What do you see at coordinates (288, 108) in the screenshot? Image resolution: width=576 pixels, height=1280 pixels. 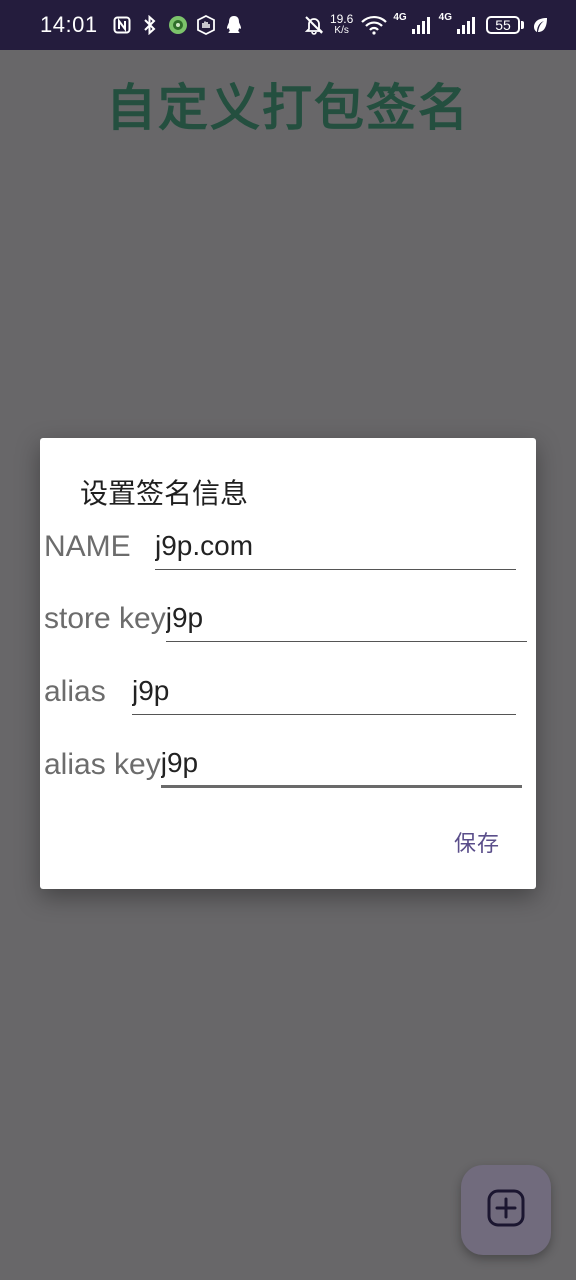 I see `page-title: 自定义打包签名` at bounding box center [288, 108].